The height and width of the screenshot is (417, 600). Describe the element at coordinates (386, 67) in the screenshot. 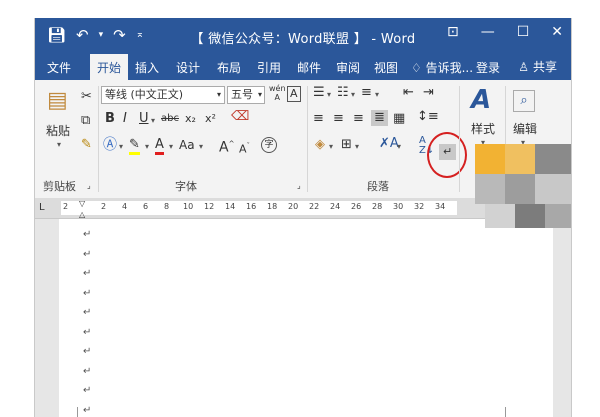

I see `tab-view: 视图` at that location.